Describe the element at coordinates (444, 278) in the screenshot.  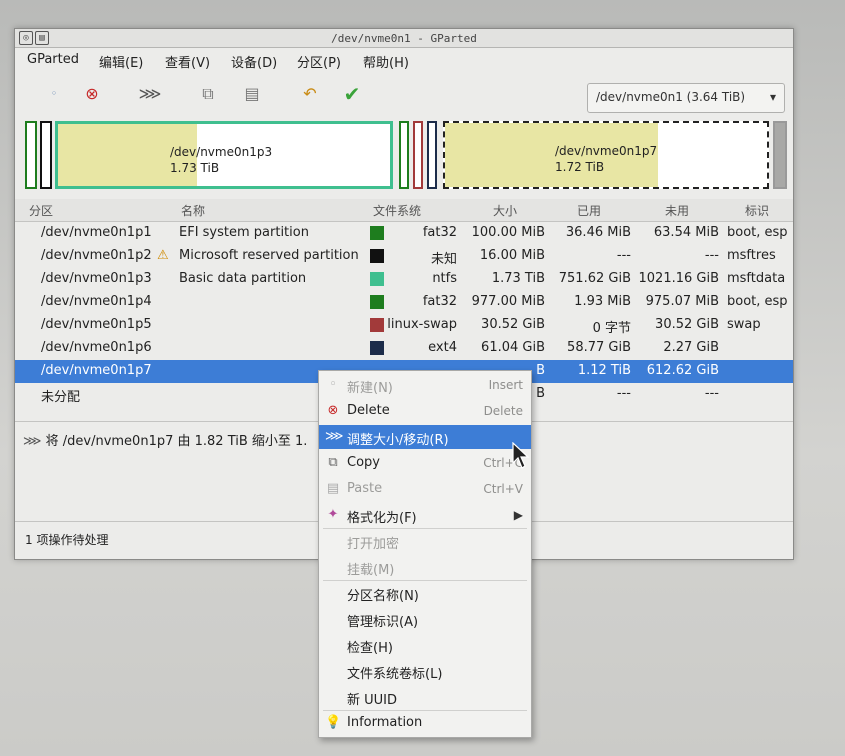
I see `cell-fs: ntfs` at that location.